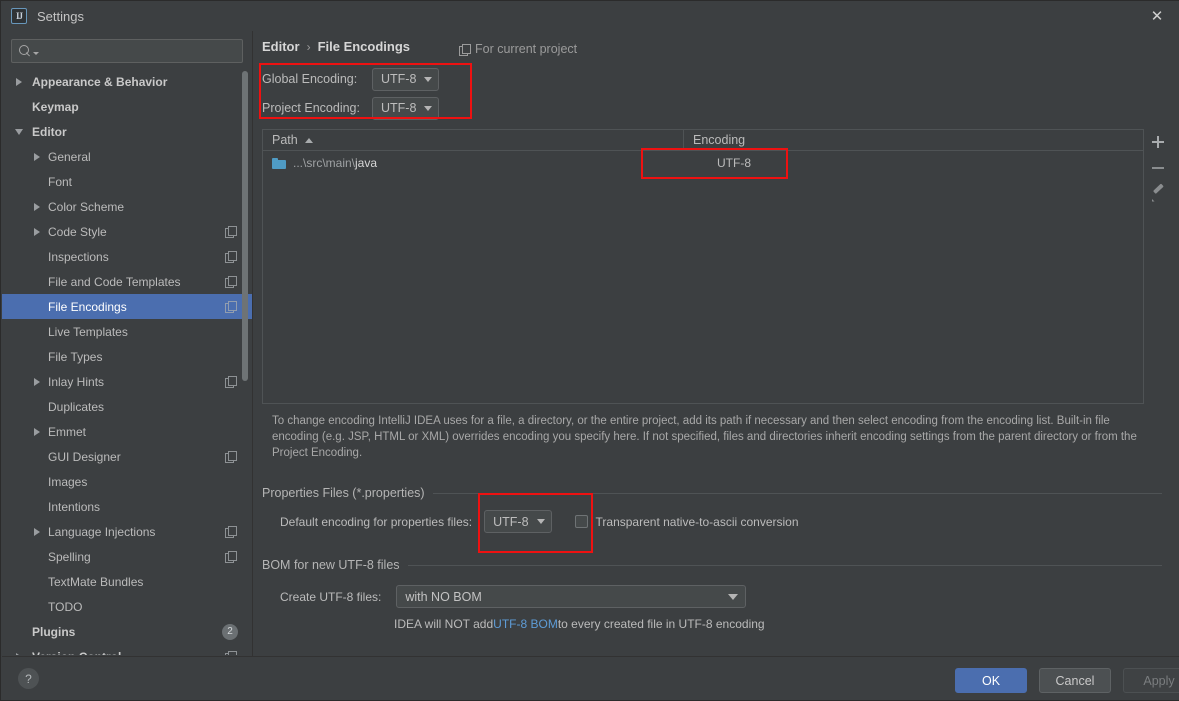 The image size is (1179, 701). Describe the element at coordinates (127, 131) in the screenshot. I see `sidebar-item-editor: Editor` at that location.